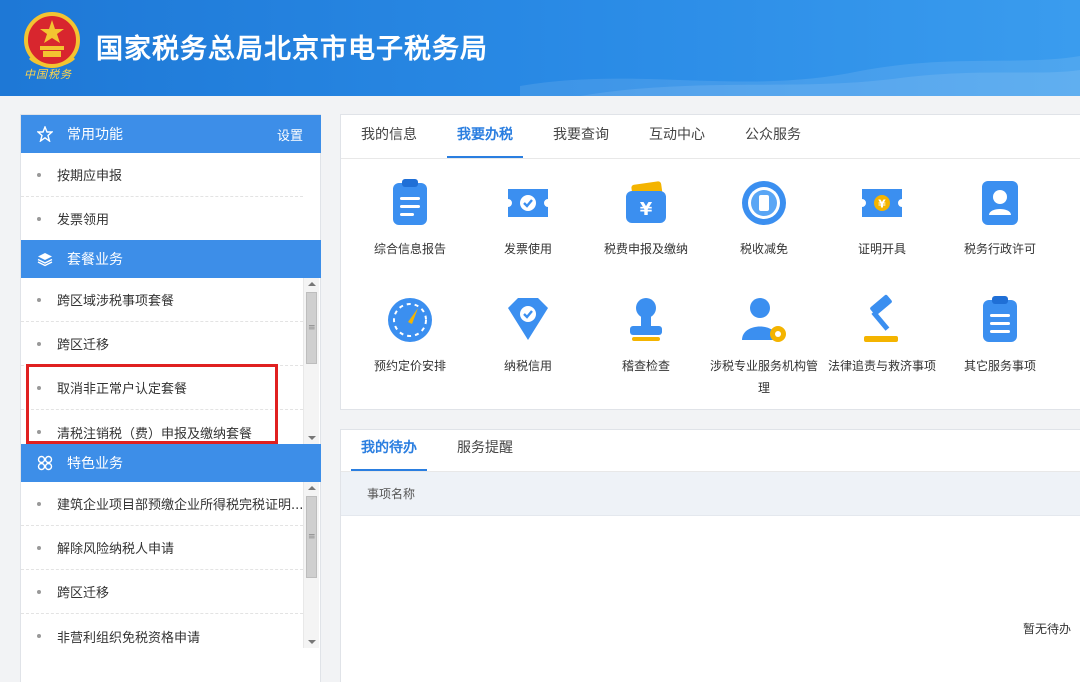  What do you see at coordinates (83, 220) in the screenshot?
I see `item-label: 发票领用` at bounding box center [83, 220].